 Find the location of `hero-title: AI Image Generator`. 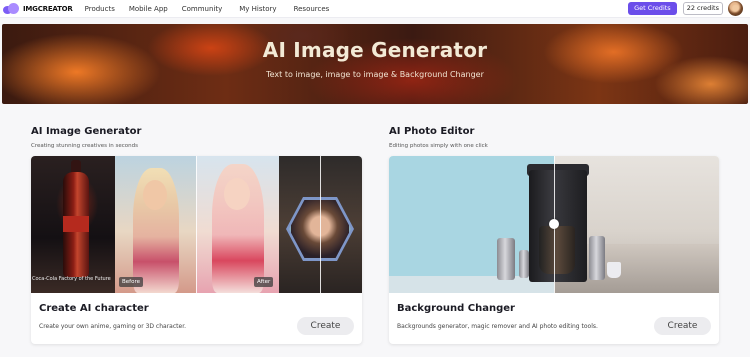

hero-title: AI Image Generator is located at coordinates (375, 50).